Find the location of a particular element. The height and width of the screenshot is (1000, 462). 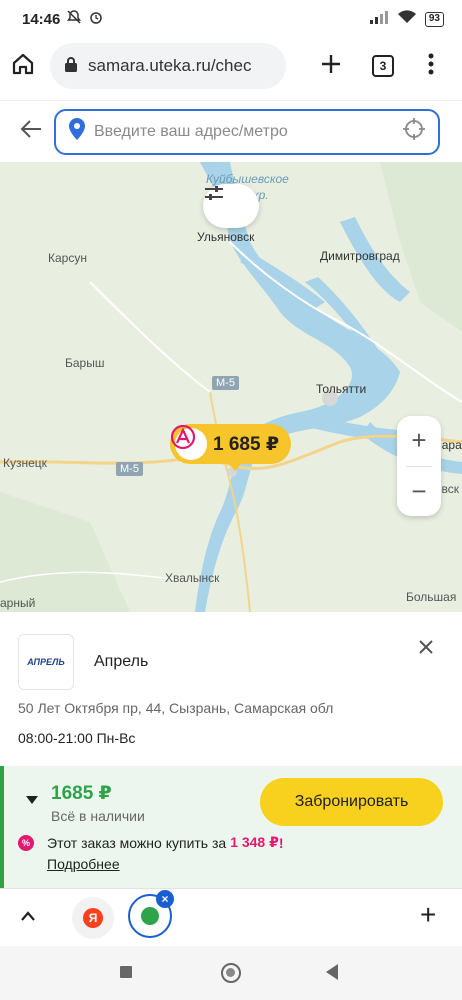

more-details-link: Подробнее is located at coordinates (83, 864).